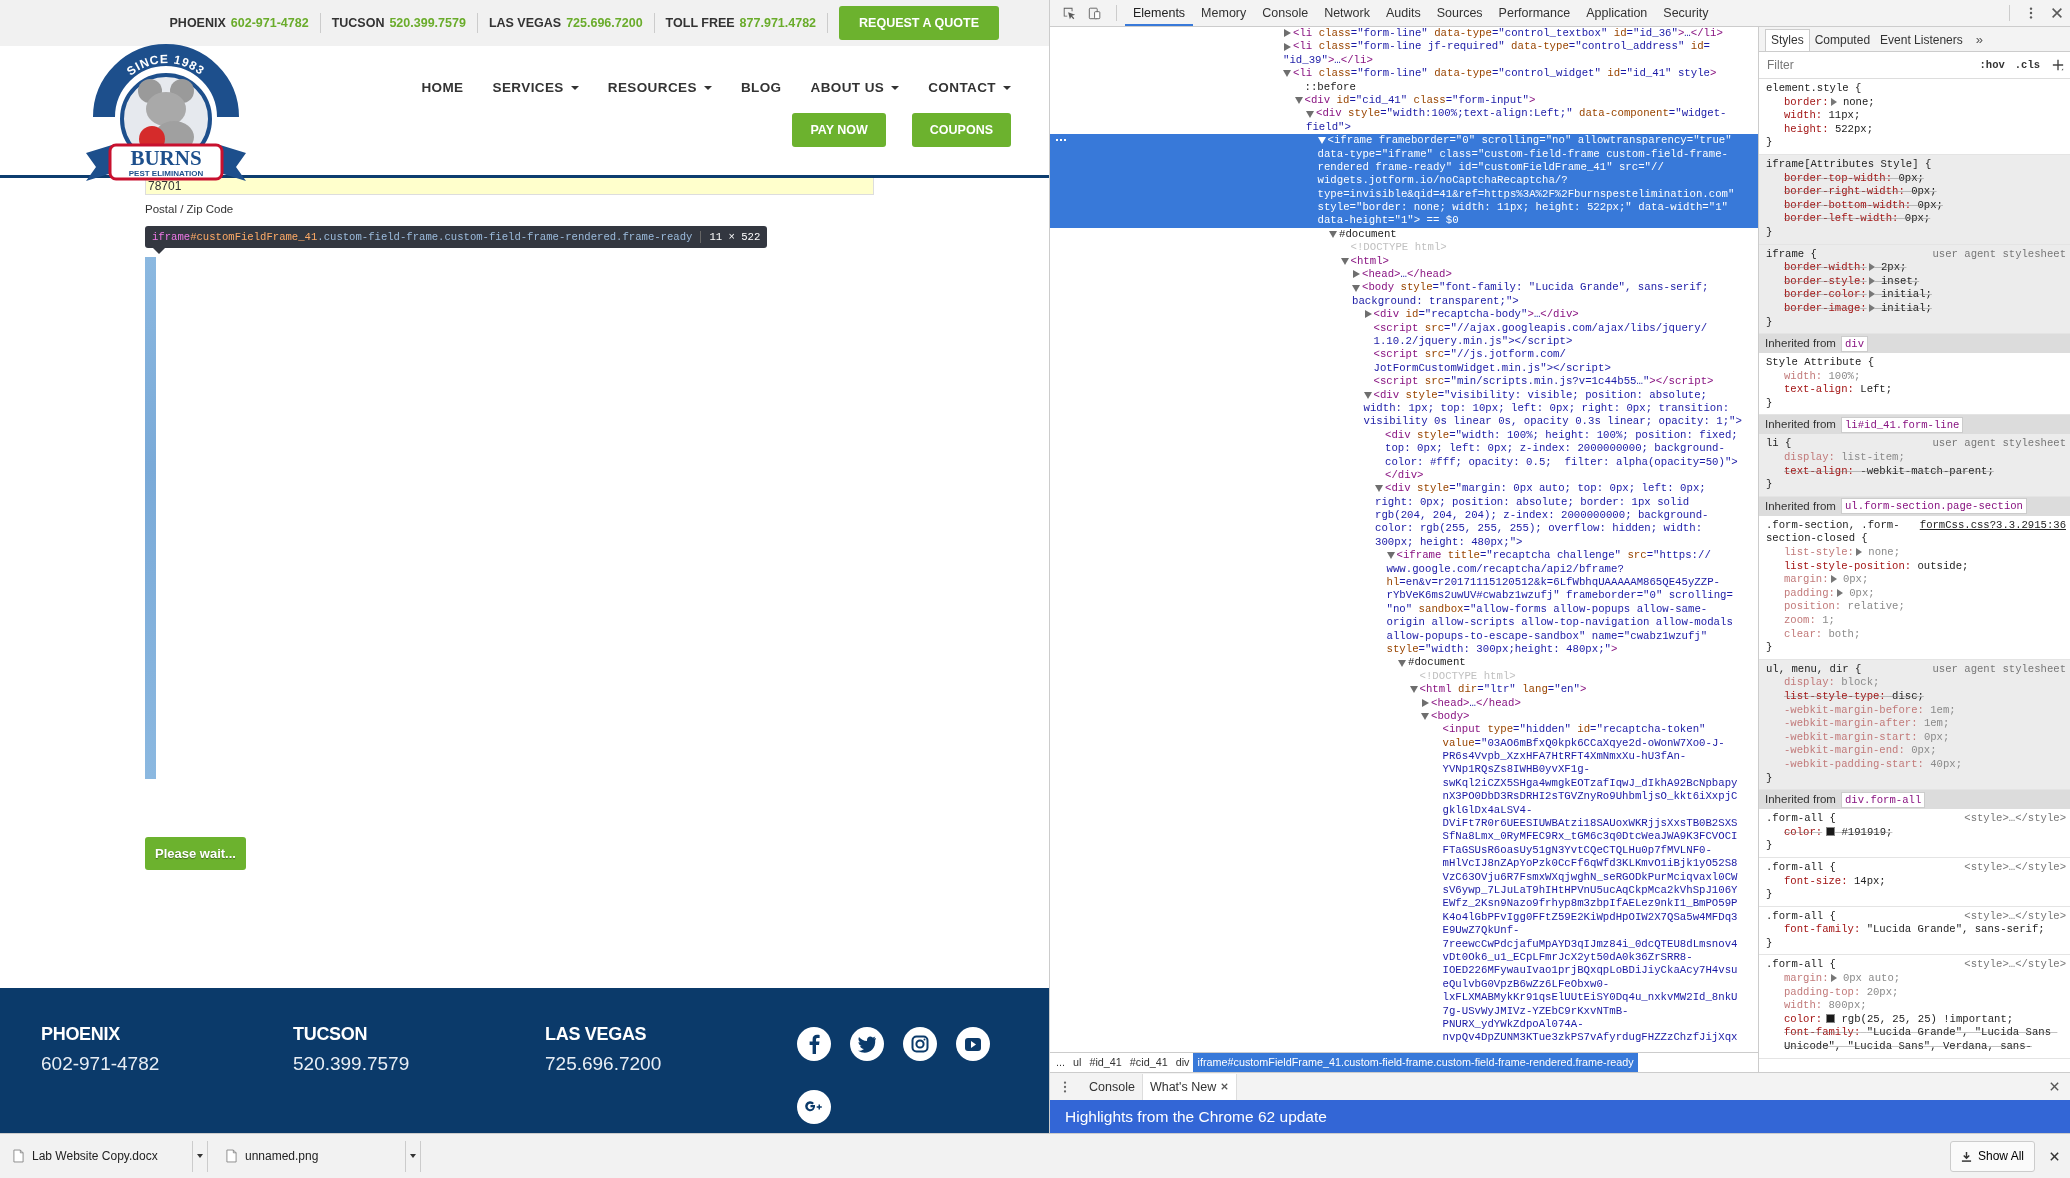 The height and width of the screenshot is (1178, 2070). What do you see at coordinates (1992, 1156) in the screenshot?
I see `show-all-button: Show All` at bounding box center [1992, 1156].